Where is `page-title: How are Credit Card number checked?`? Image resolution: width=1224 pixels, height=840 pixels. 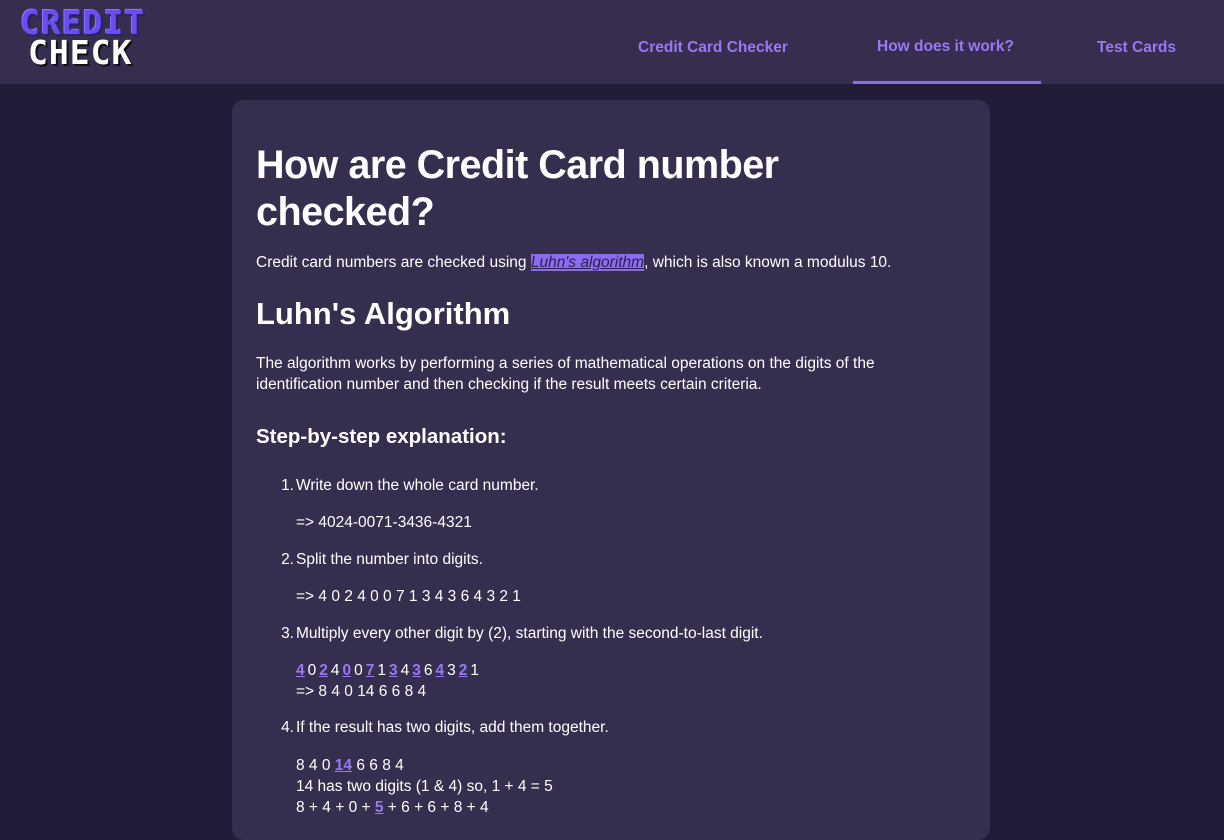
page-title: How are Credit Card number checked? is located at coordinates (517, 188).